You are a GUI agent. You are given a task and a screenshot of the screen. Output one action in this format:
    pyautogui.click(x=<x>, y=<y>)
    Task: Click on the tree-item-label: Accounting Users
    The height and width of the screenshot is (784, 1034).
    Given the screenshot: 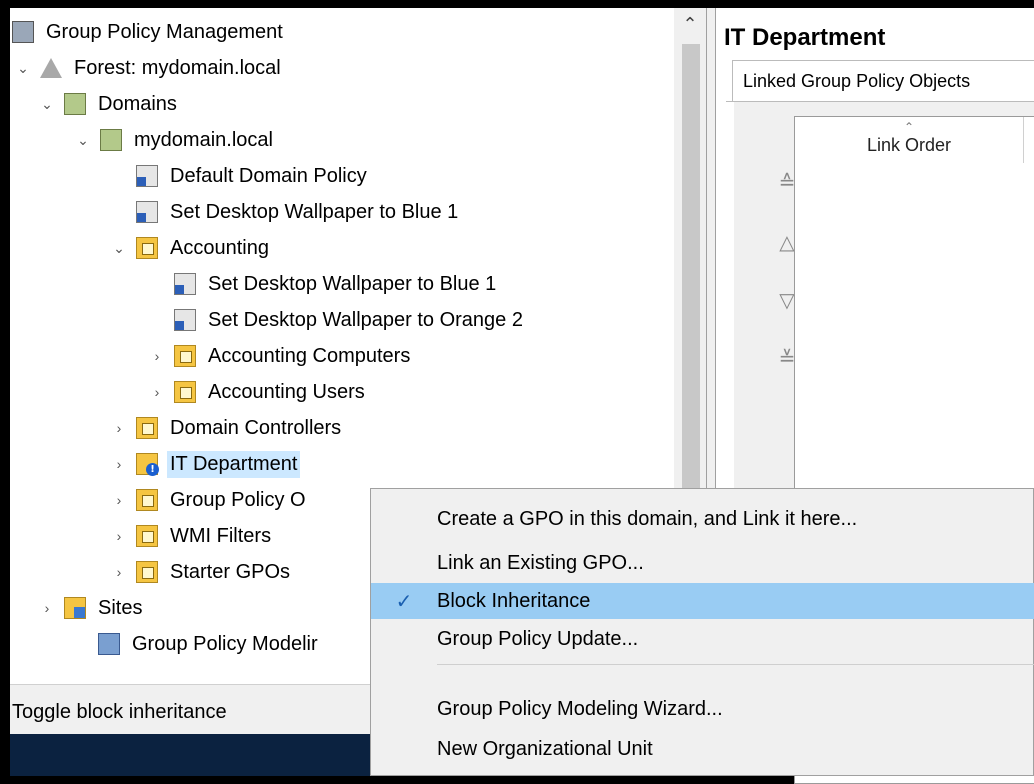 What is the action you would take?
    pyautogui.click(x=286, y=391)
    